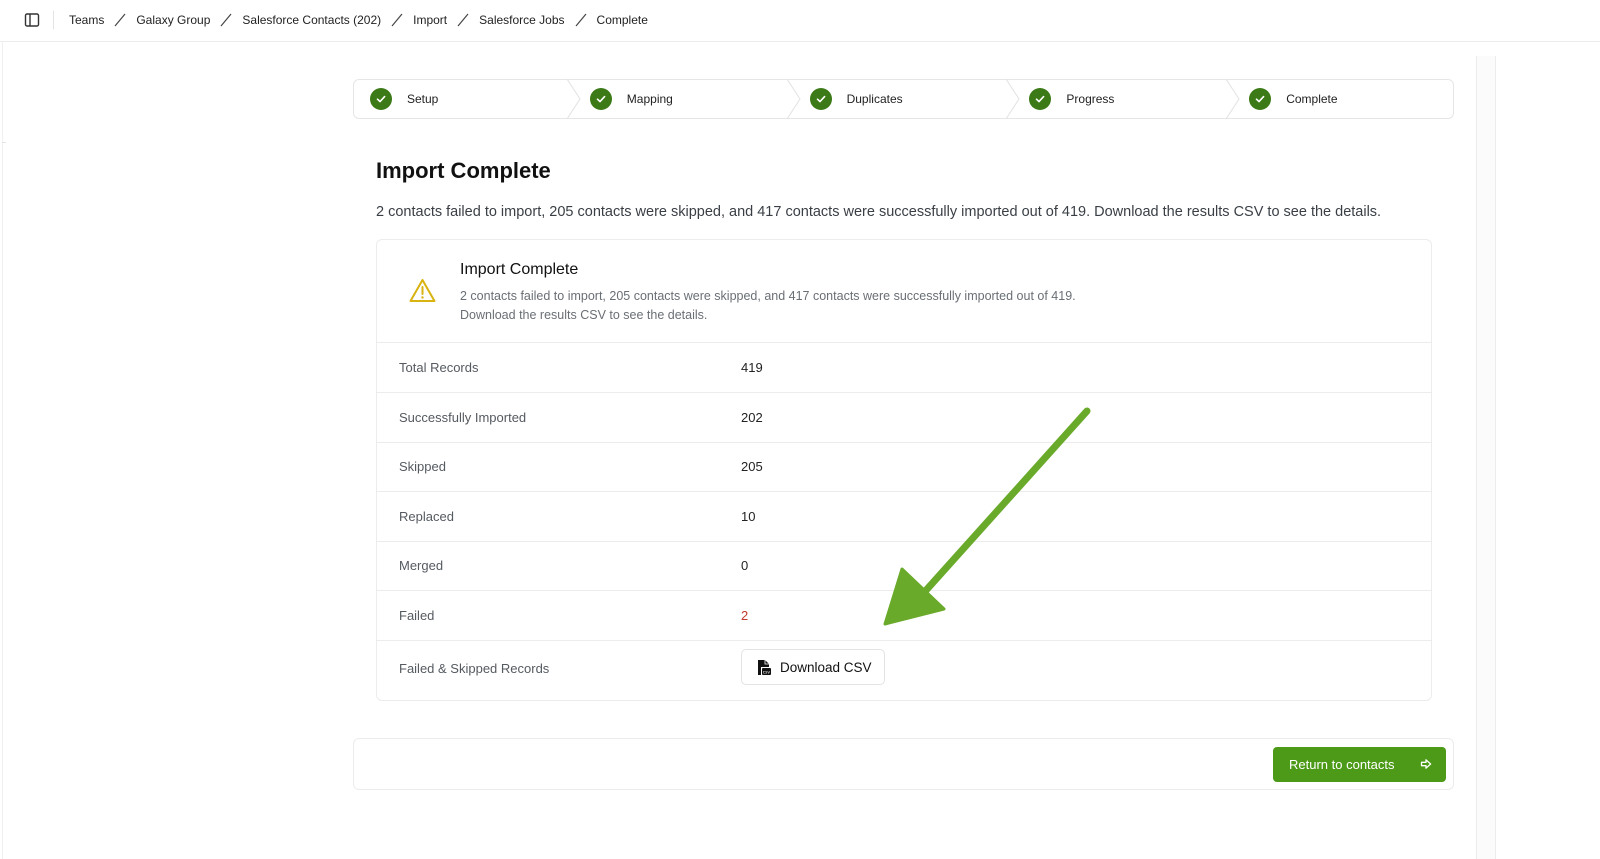 This screenshot has width=1600, height=859. I want to click on stat-value: 10, so click(748, 516).